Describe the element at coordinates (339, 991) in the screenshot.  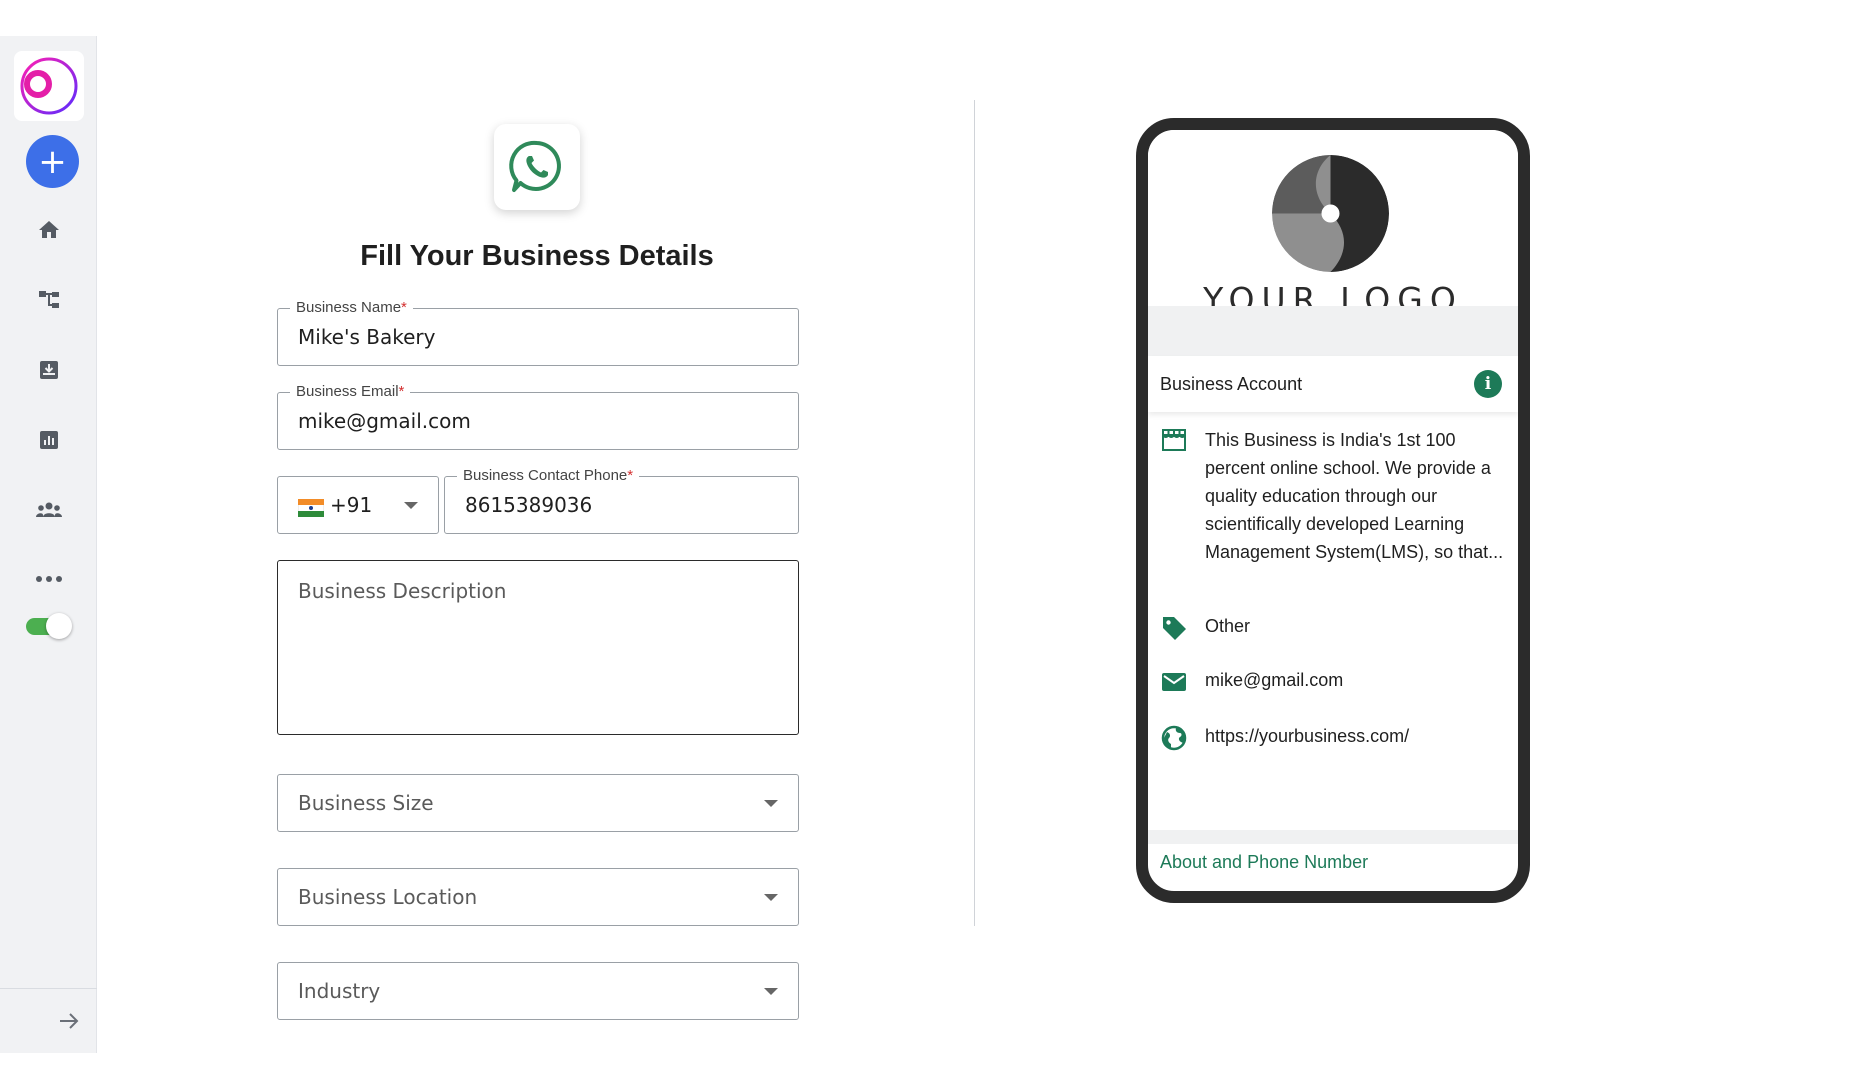
I see `industry-placeholder: Industry` at that location.